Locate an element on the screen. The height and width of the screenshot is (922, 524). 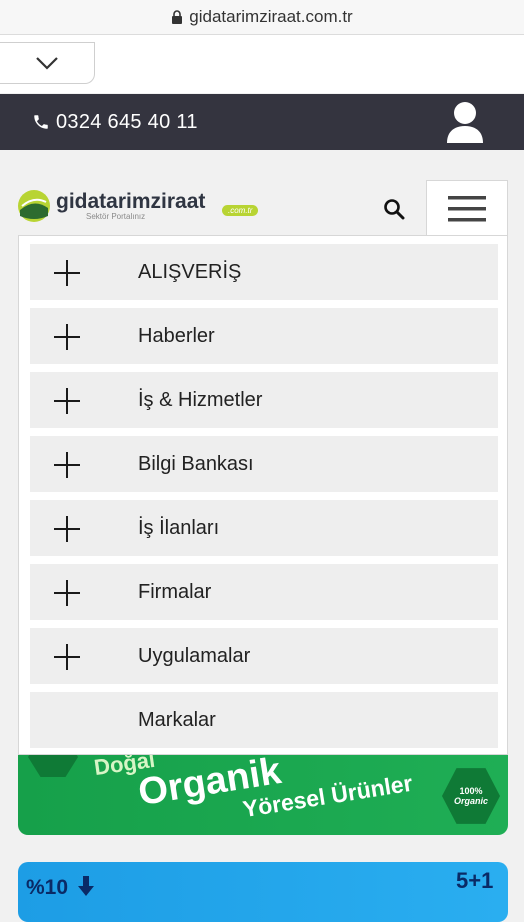
menu-item-label: Haberler is located at coordinates (176, 335).